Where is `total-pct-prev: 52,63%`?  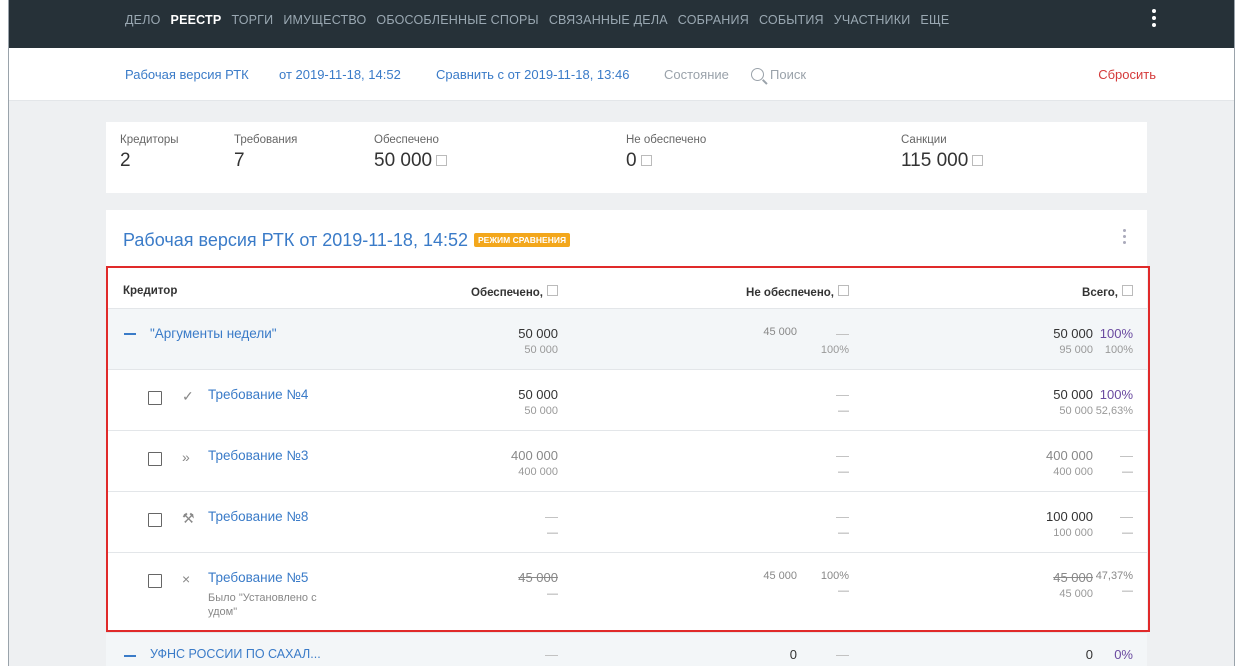 total-pct-prev: 52,63% is located at coordinates (1114, 411).